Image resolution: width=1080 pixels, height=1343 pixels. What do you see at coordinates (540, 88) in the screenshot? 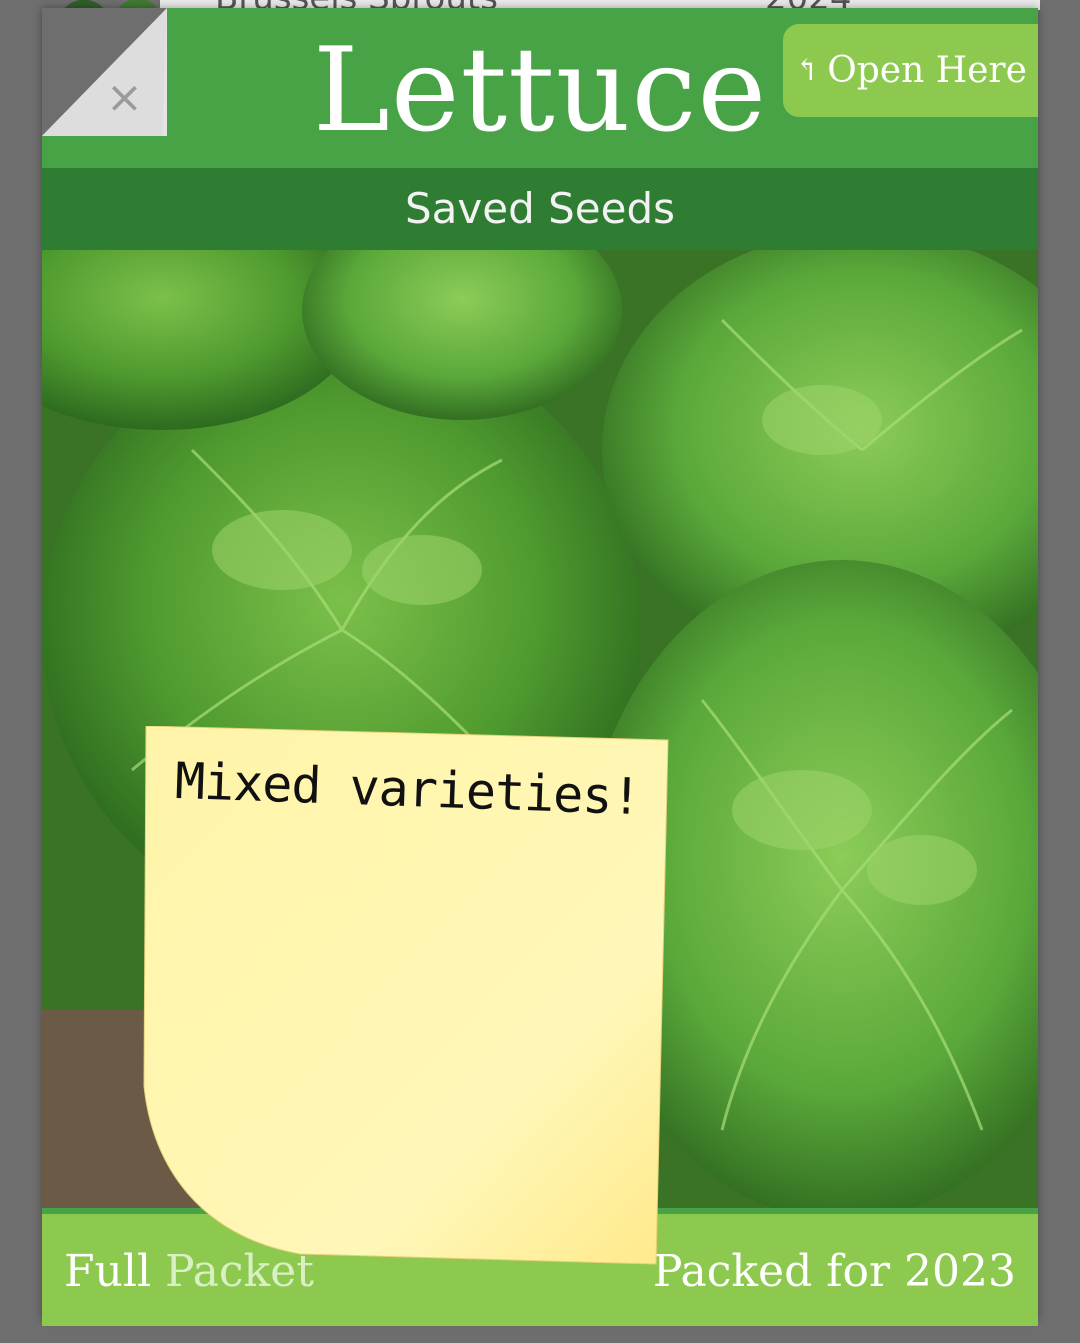
I see `packet-header: Lettuce ↰ Open Here` at bounding box center [540, 88].